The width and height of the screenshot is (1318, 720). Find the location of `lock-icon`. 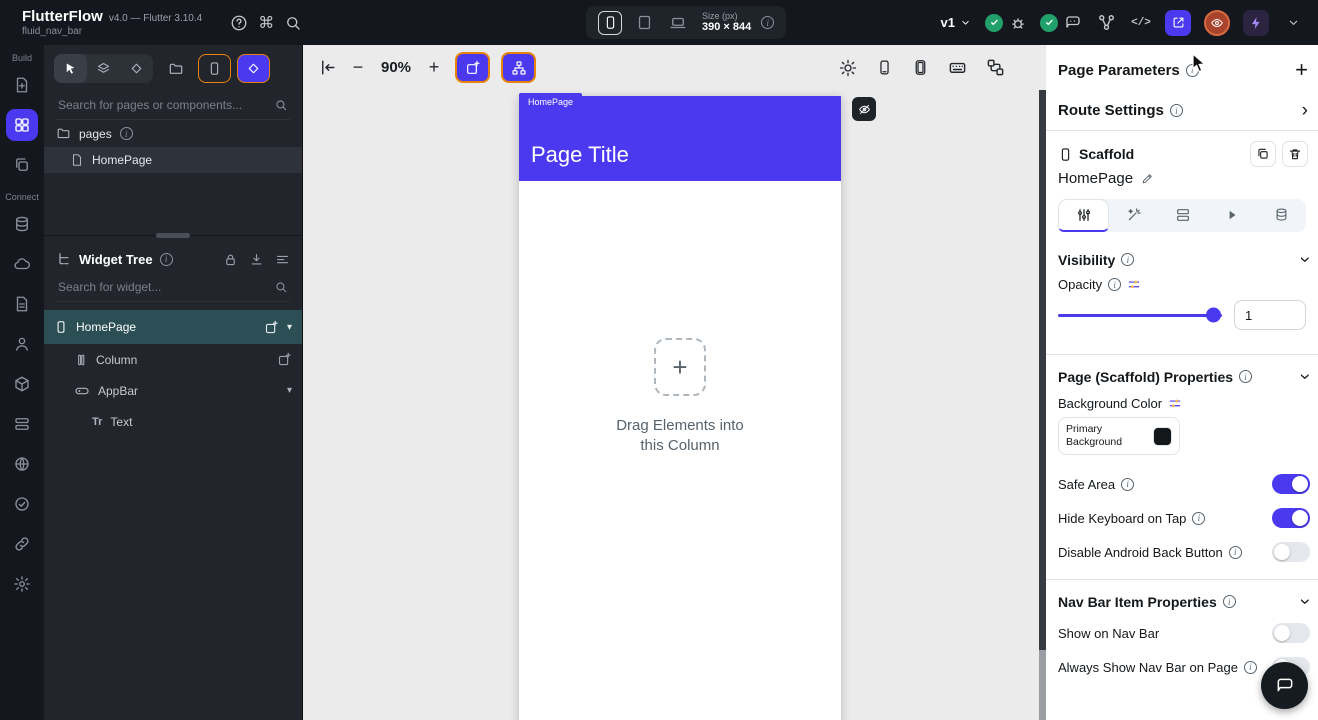

lock-icon is located at coordinates (230, 259).